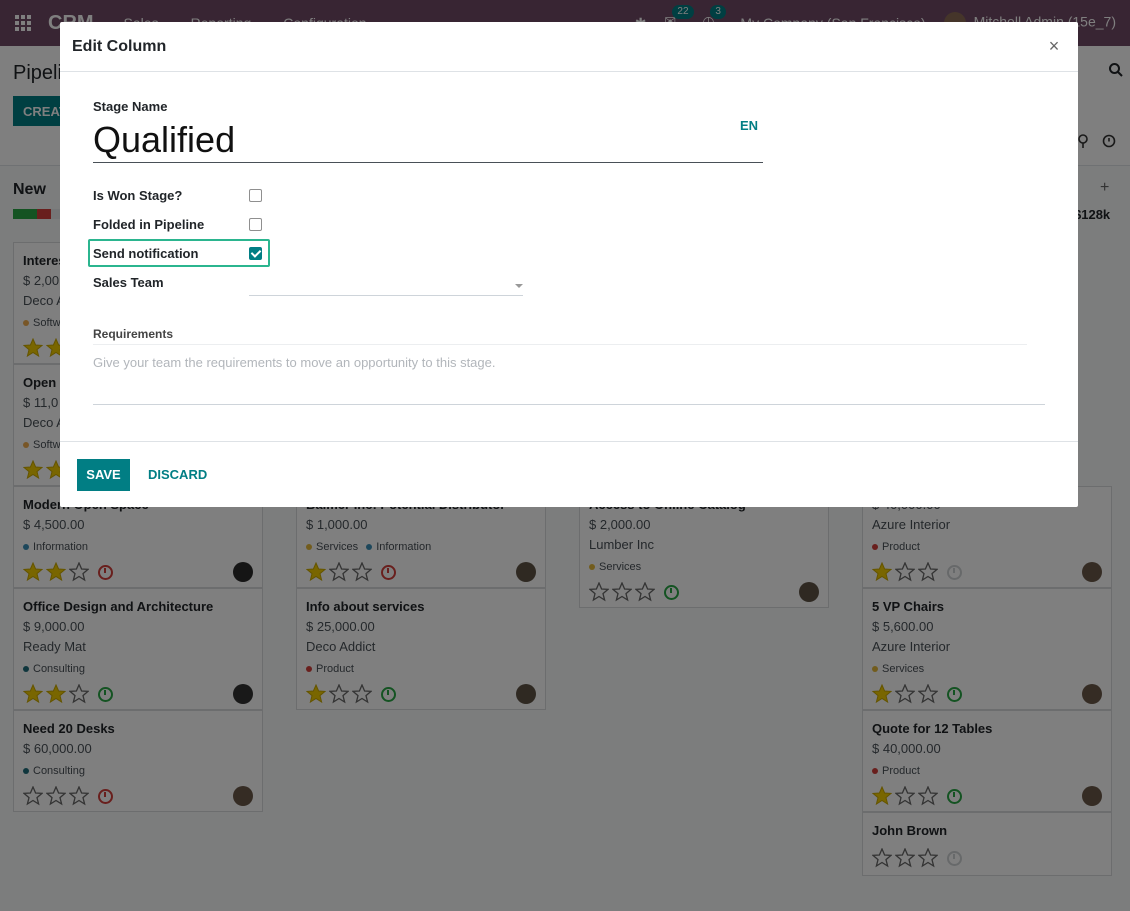 This screenshot has width=1130, height=911. What do you see at coordinates (1054, 47) in the screenshot?
I see `close-icon: ×` at bounding box center [1054, 47].